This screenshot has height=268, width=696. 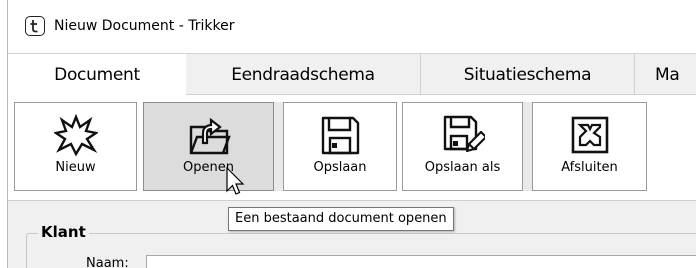 I want to click on close-button: Afsluiten, so click(x=589, y=146).